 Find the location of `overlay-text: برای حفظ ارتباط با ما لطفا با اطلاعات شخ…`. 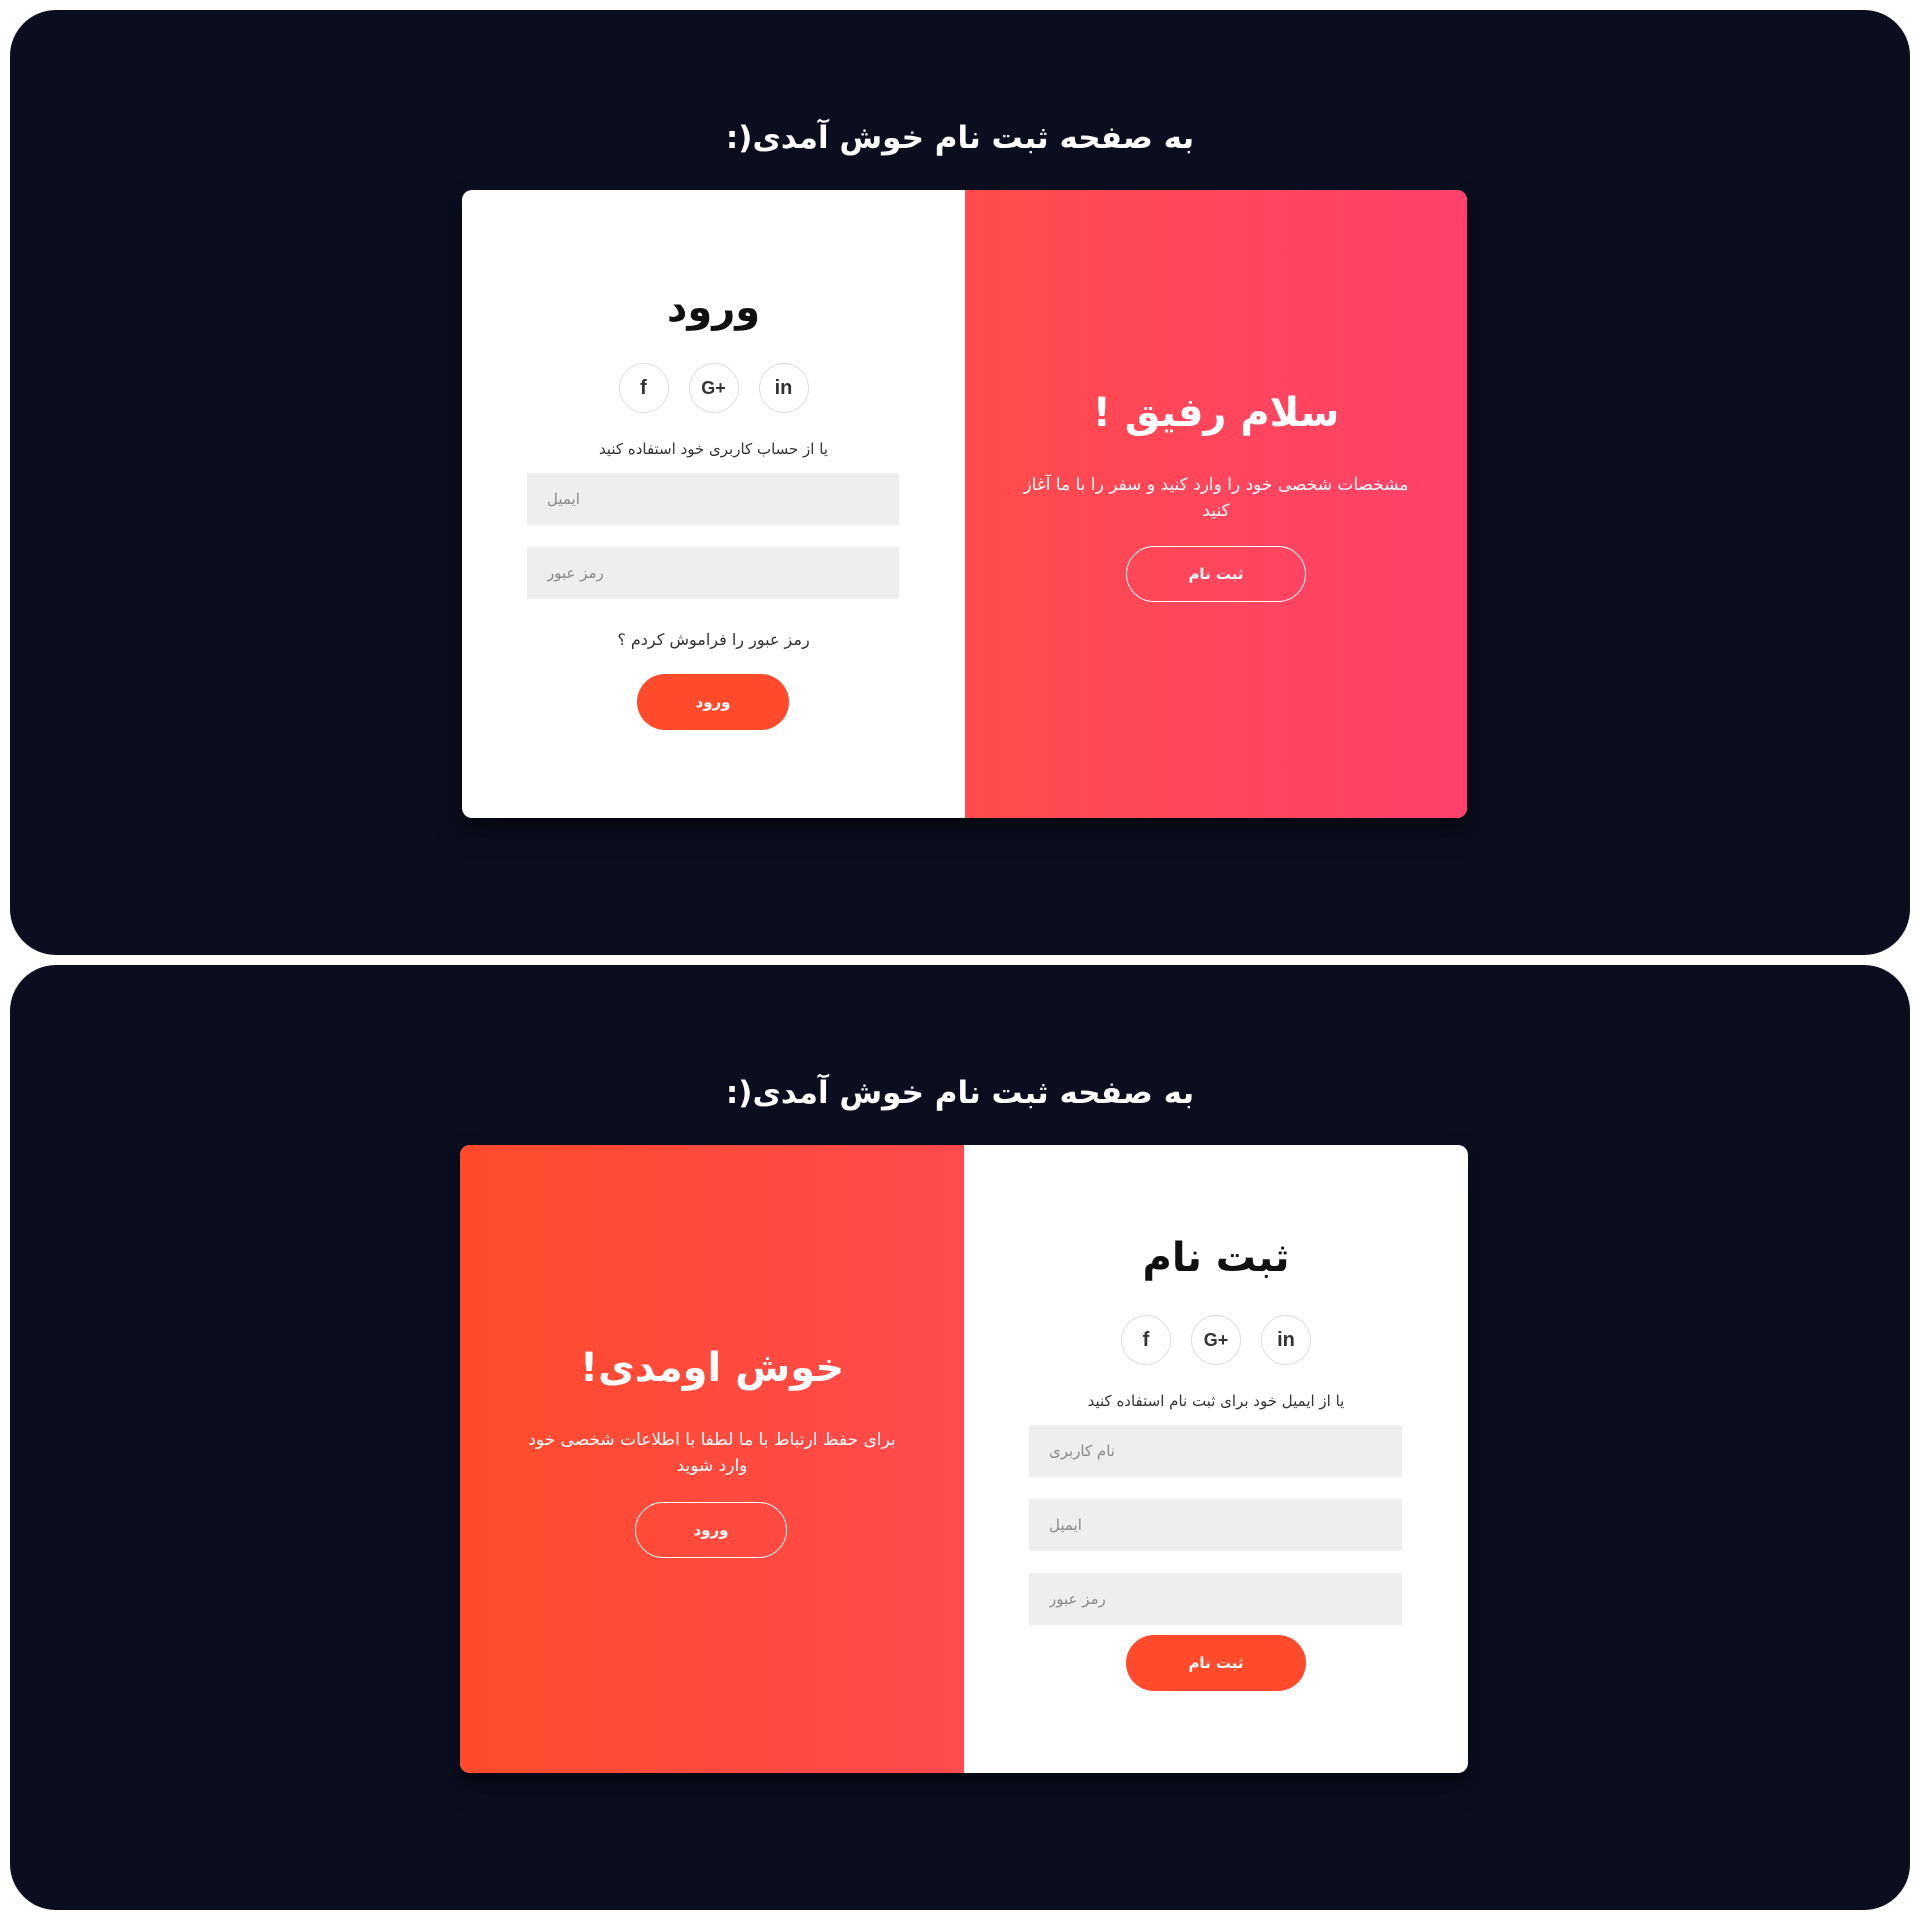

overlay-text: برای حفظ ارتباط با ما لطفا با اطلاعات شخ… is located at coordinates (712, 1453).